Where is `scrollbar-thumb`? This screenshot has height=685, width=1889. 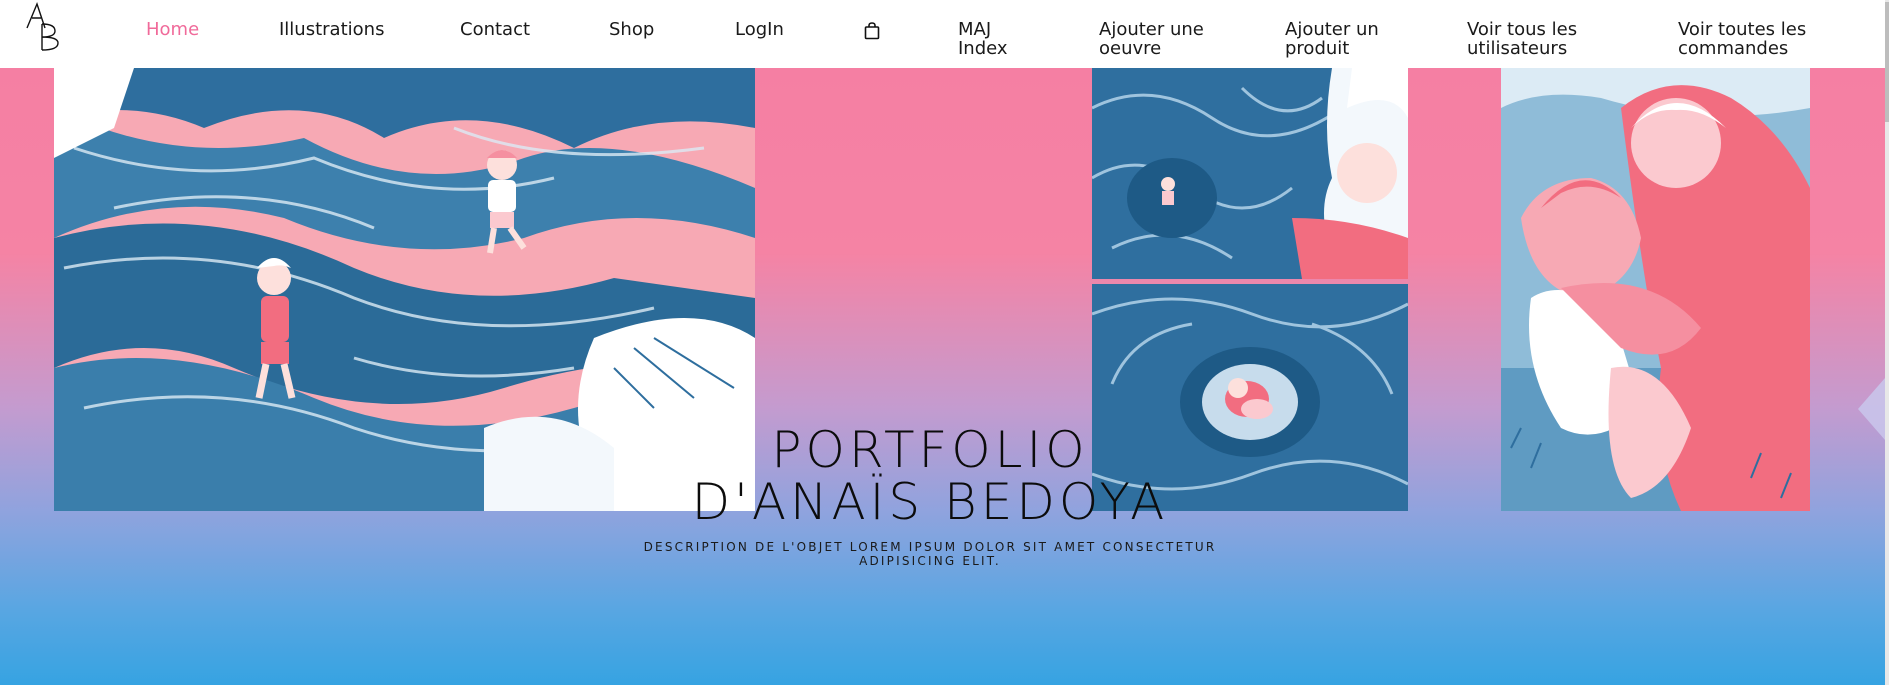
scrollbar-thumb is located at coordinates (1887, 62).